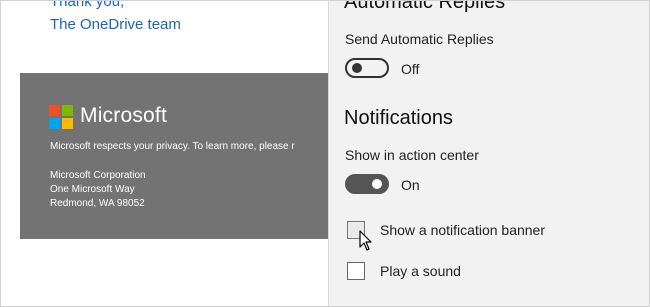 The image size is (650, 307). Describe the element at coordinates (365, 240) in the screenshot. I see `mouse-cursor-icon` at that location.